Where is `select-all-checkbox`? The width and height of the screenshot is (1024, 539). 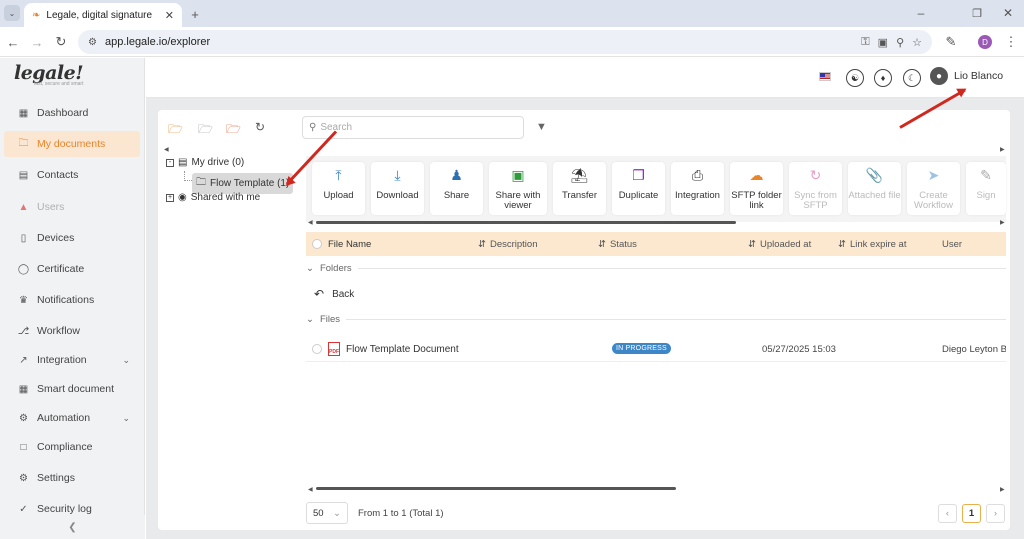
select-all-checkbox is located at coordinates (317, 244).